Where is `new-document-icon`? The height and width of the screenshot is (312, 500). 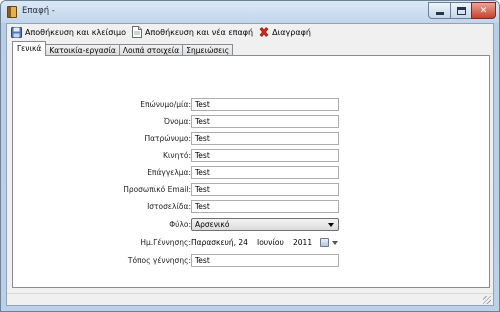
new-document-icon is located at coordinates (136, 32).